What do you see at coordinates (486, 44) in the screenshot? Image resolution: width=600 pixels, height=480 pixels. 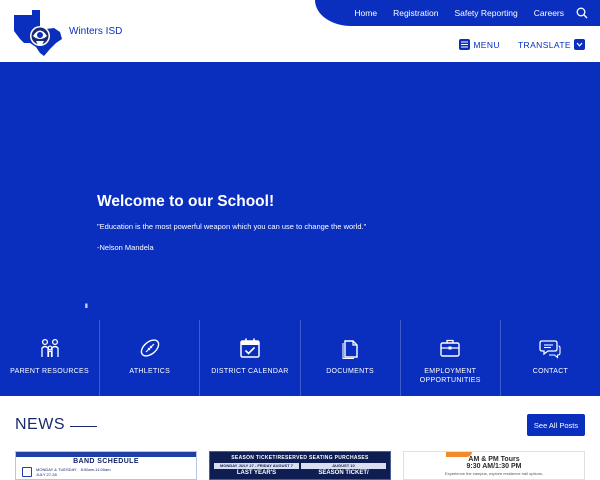 I see `menu-label: MENU` at bounding box center [486, 44].